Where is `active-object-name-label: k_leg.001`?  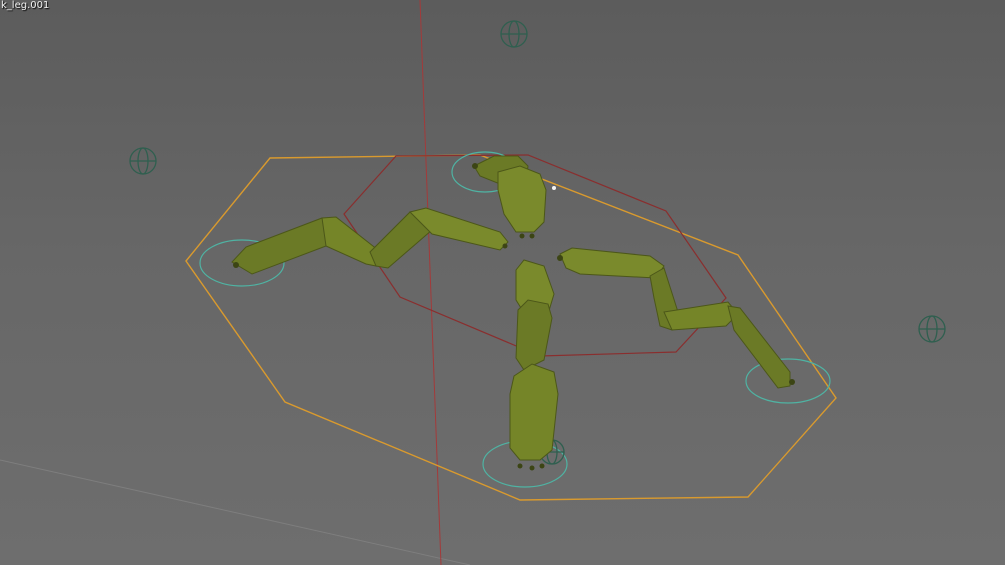 active-object-name-label: k_leg.001 is located at coordinates (25, 5).